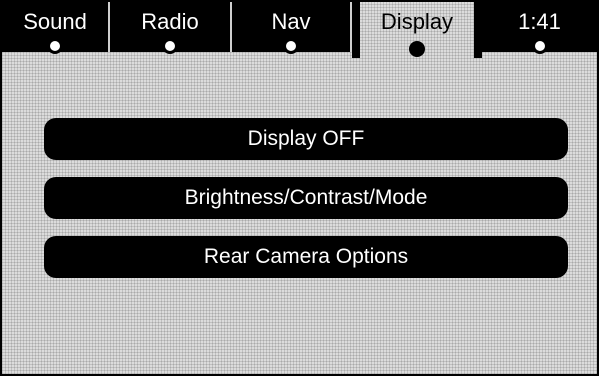  I want to click on brightness-contrast-mode-button: Brightness/Contrast/Mode, so click(306, 198).